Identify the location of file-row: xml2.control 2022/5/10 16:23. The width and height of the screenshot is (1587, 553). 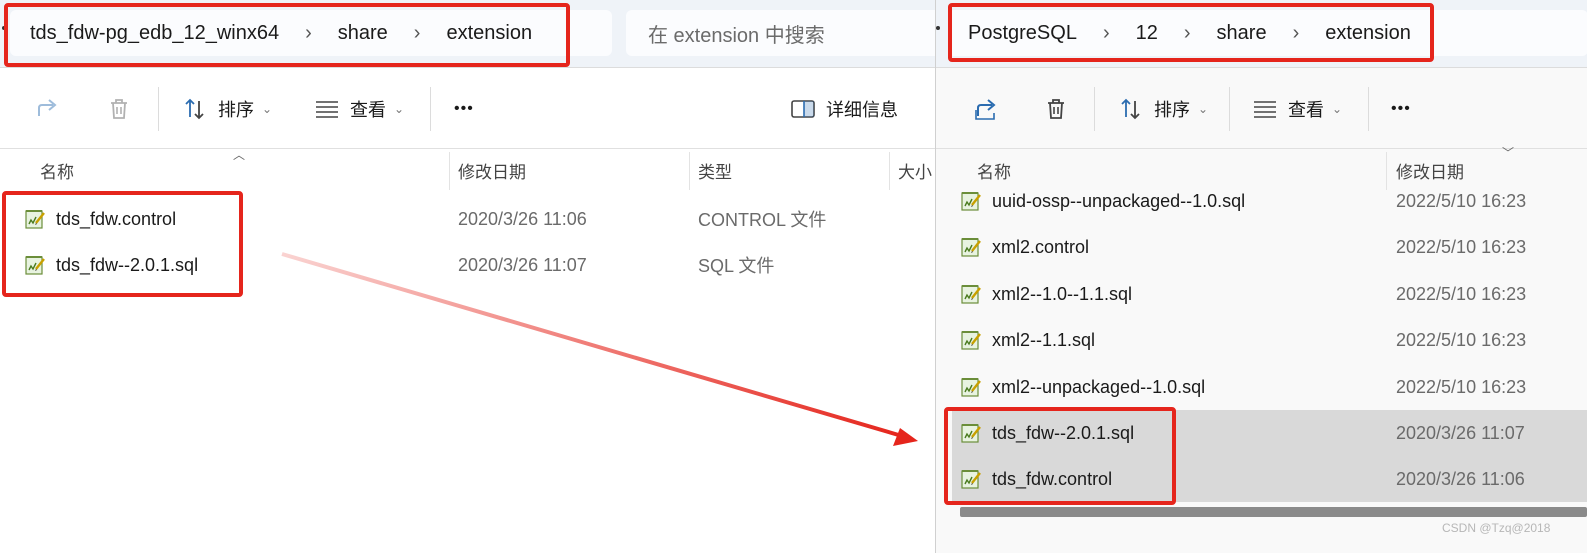
(1269, 247).